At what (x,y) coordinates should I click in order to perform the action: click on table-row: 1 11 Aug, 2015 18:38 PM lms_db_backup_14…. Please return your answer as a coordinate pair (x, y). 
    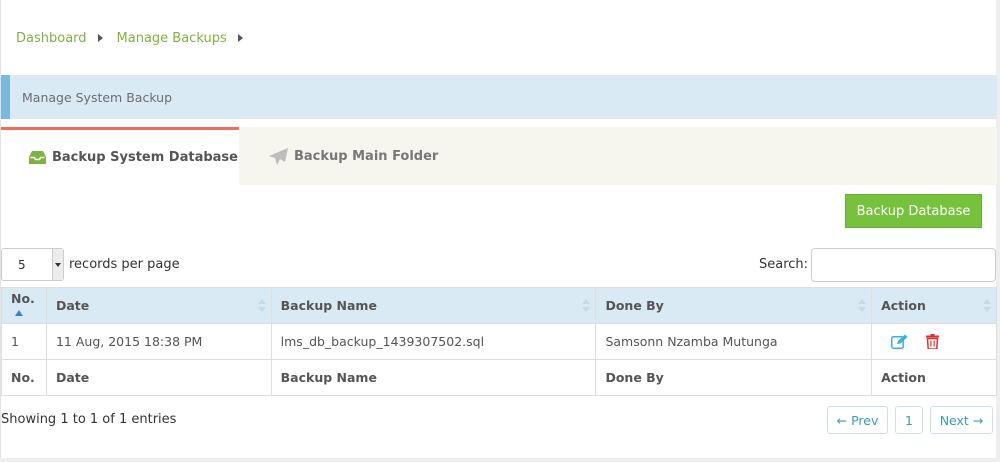
    Looking at the image, I should click on (499, 341).